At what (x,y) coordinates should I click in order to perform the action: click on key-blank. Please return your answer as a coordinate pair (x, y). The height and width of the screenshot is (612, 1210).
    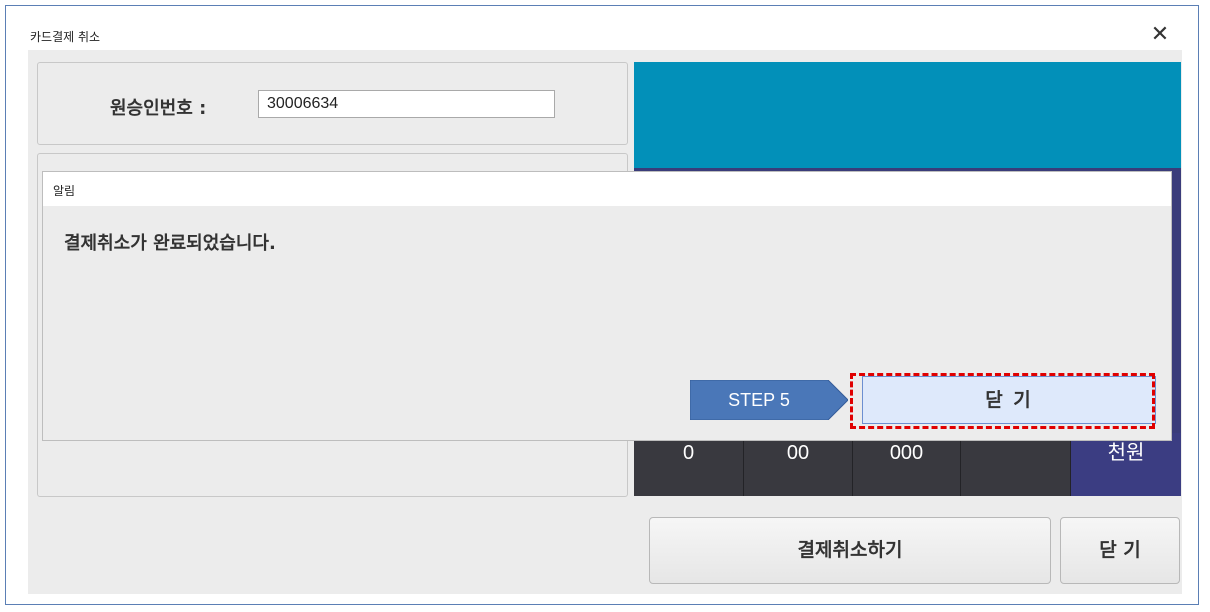
    Looking at the image, I should click on (1016, 464).